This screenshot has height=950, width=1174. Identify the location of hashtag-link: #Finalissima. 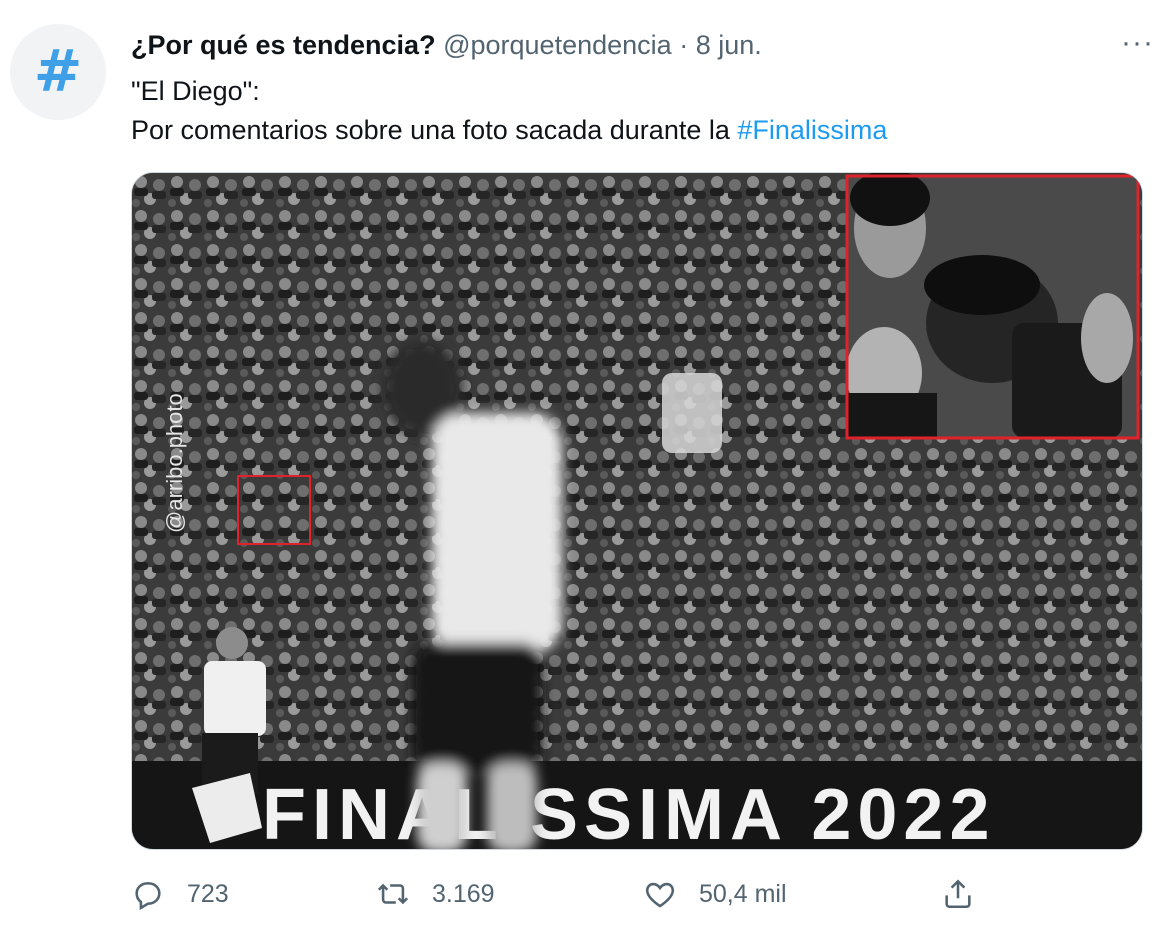
(812, 130).